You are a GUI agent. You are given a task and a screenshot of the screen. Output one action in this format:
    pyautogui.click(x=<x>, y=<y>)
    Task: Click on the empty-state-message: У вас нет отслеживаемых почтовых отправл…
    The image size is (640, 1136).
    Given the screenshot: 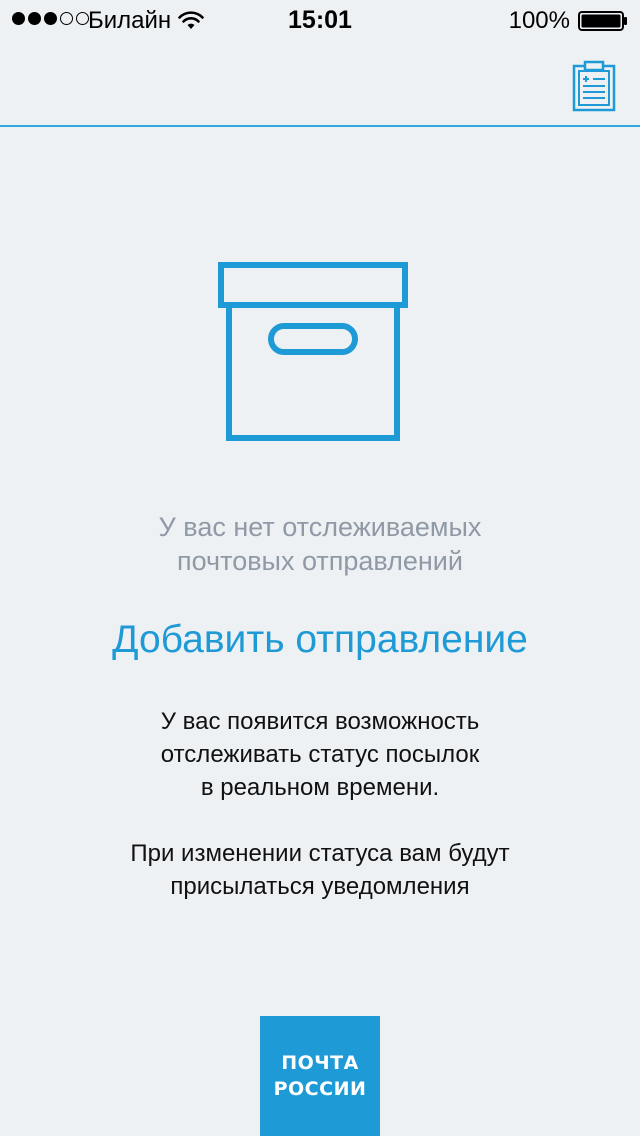 What is the action you would take?
    pyautogui.click(x=320, y=544)
    